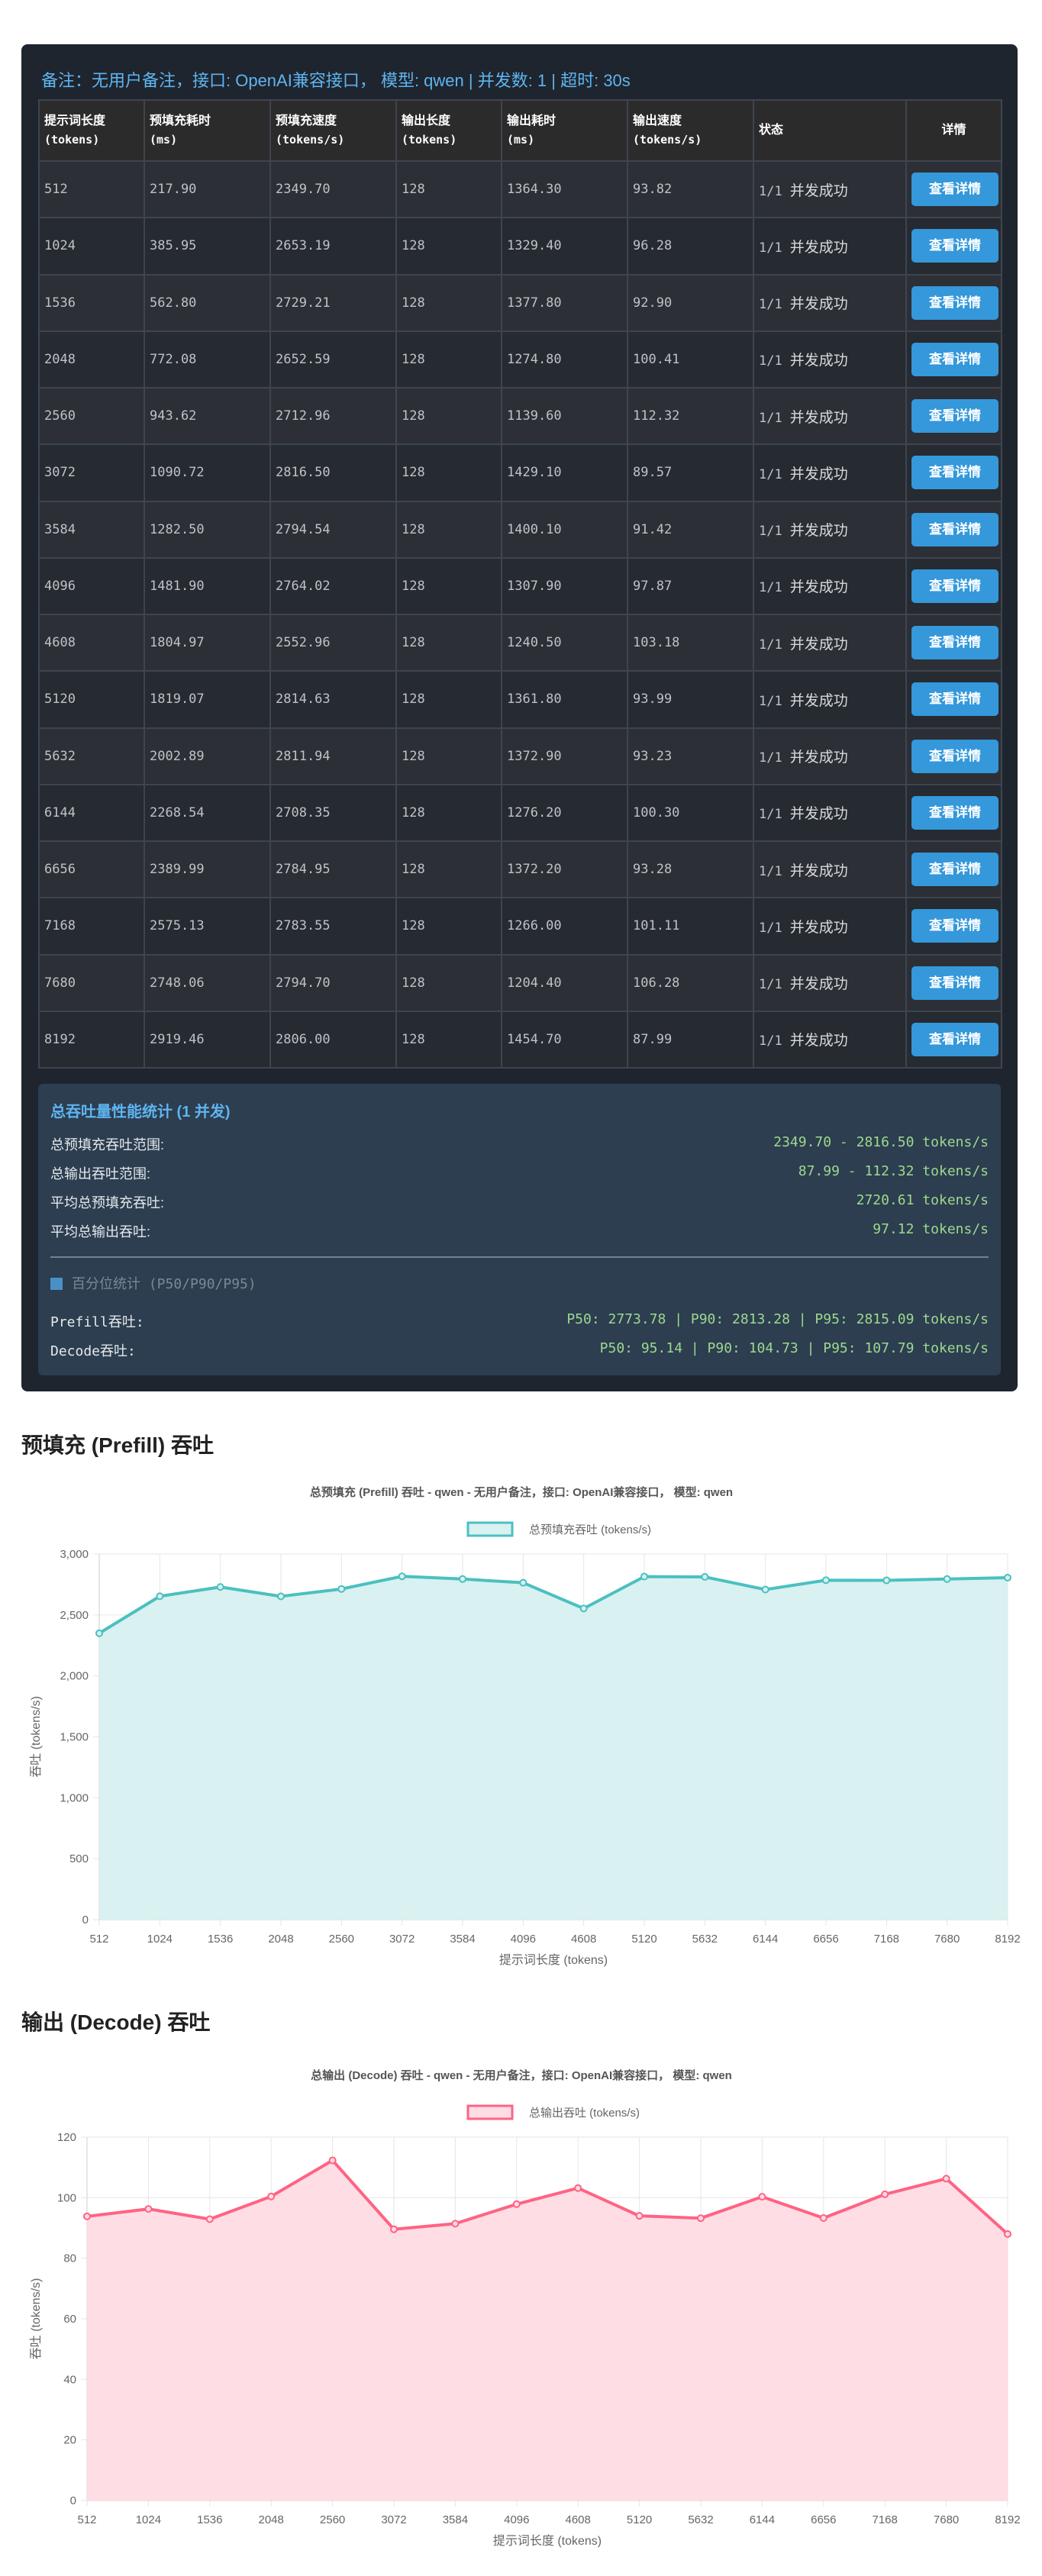 The height and width of the screenshot is (2576, 1042). What do you see at coordinates (56, 1284) in the screenshot?
I see `bar-chart-icon` at bounding box center [56, 1284].